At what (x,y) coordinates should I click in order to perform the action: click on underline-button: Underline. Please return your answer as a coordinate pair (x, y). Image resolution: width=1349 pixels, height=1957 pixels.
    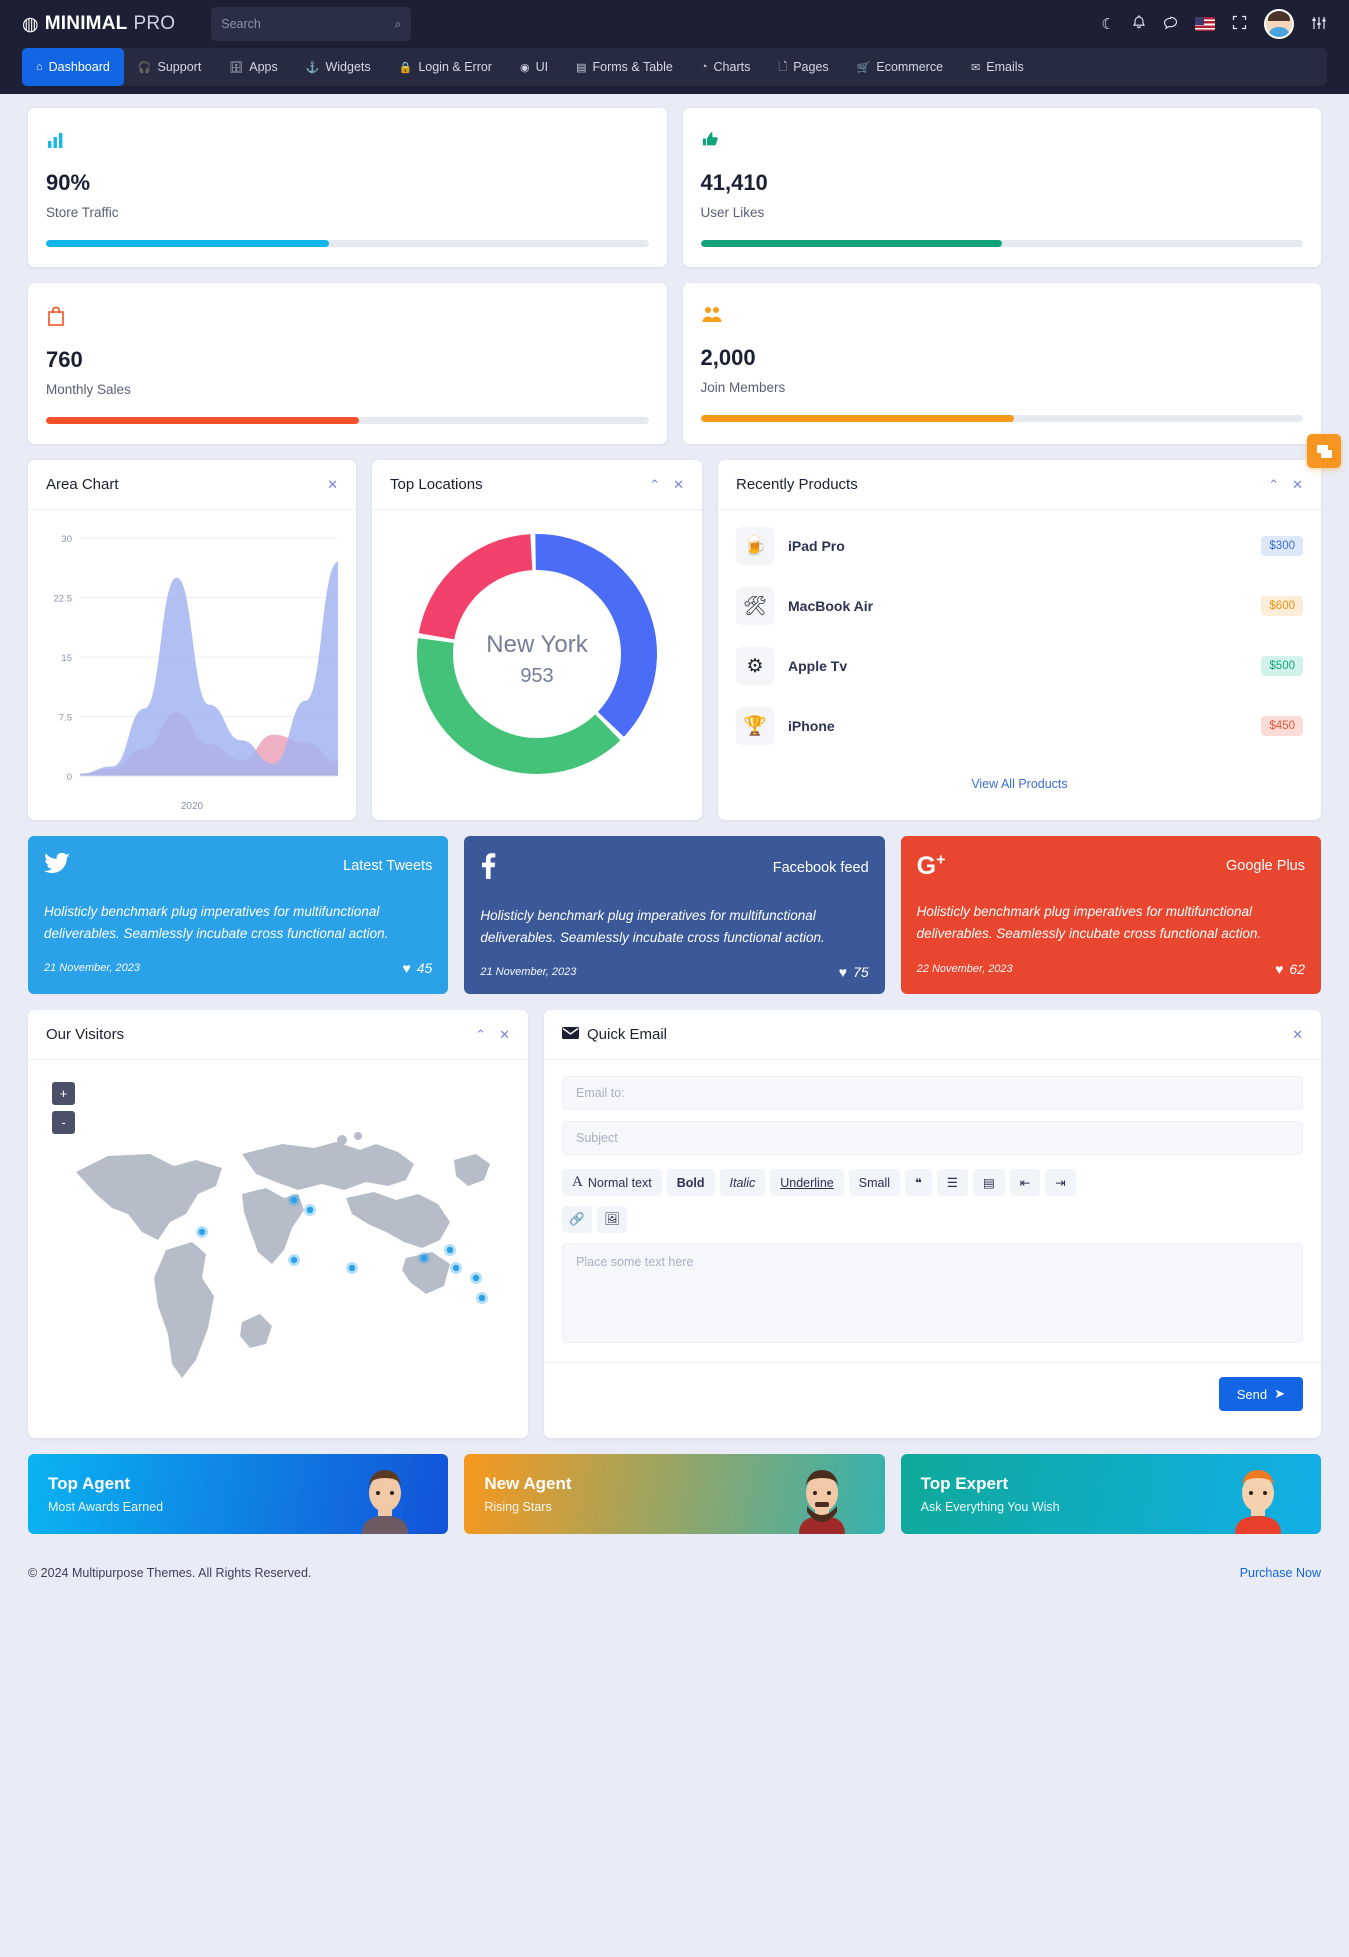
    Looking at the image, I should click on (807, 1183).